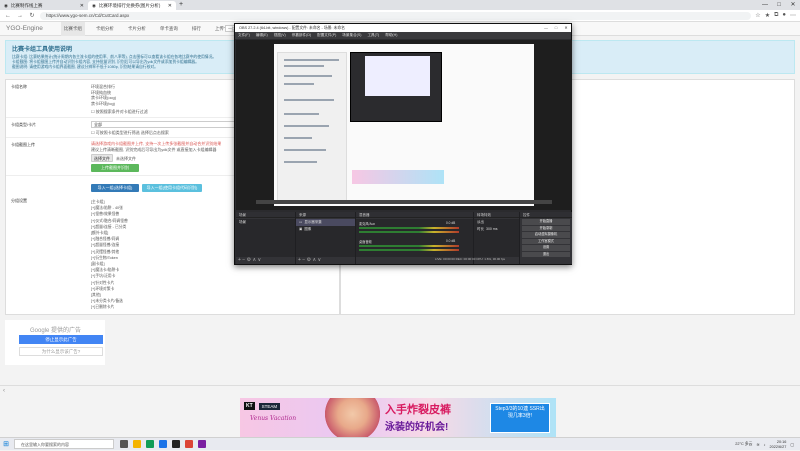  What do you see at coordinates (325, 229) in the screenshot?
I see `source-item: ▣ 图像` at bounding box center [325, 229].